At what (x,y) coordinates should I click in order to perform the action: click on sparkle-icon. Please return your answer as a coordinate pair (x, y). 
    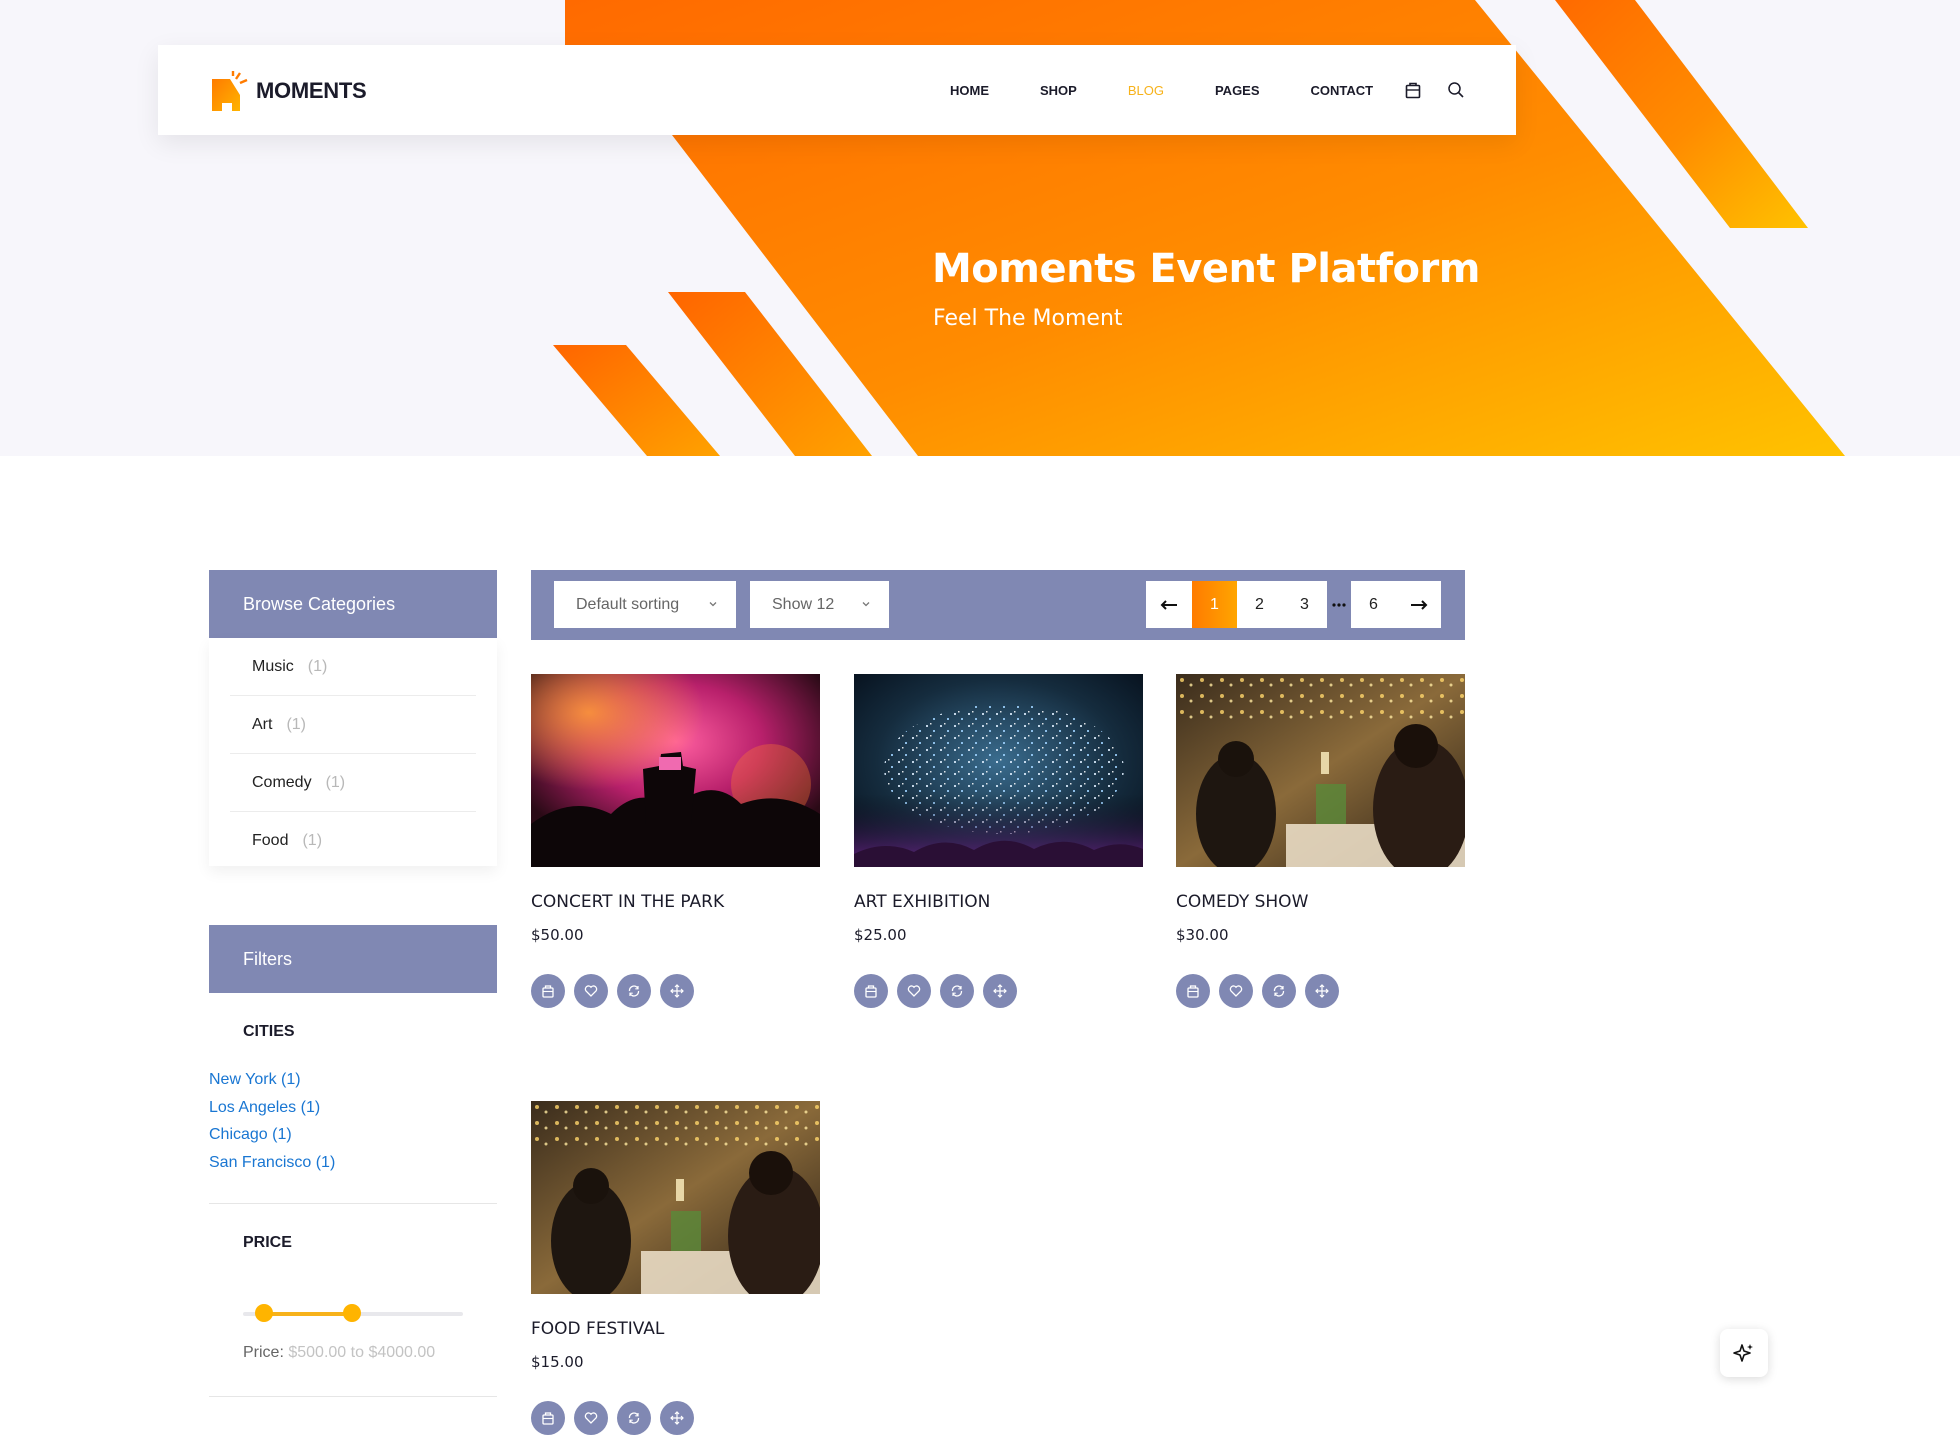
    Looking at the image, I should click on (1744, 1353).